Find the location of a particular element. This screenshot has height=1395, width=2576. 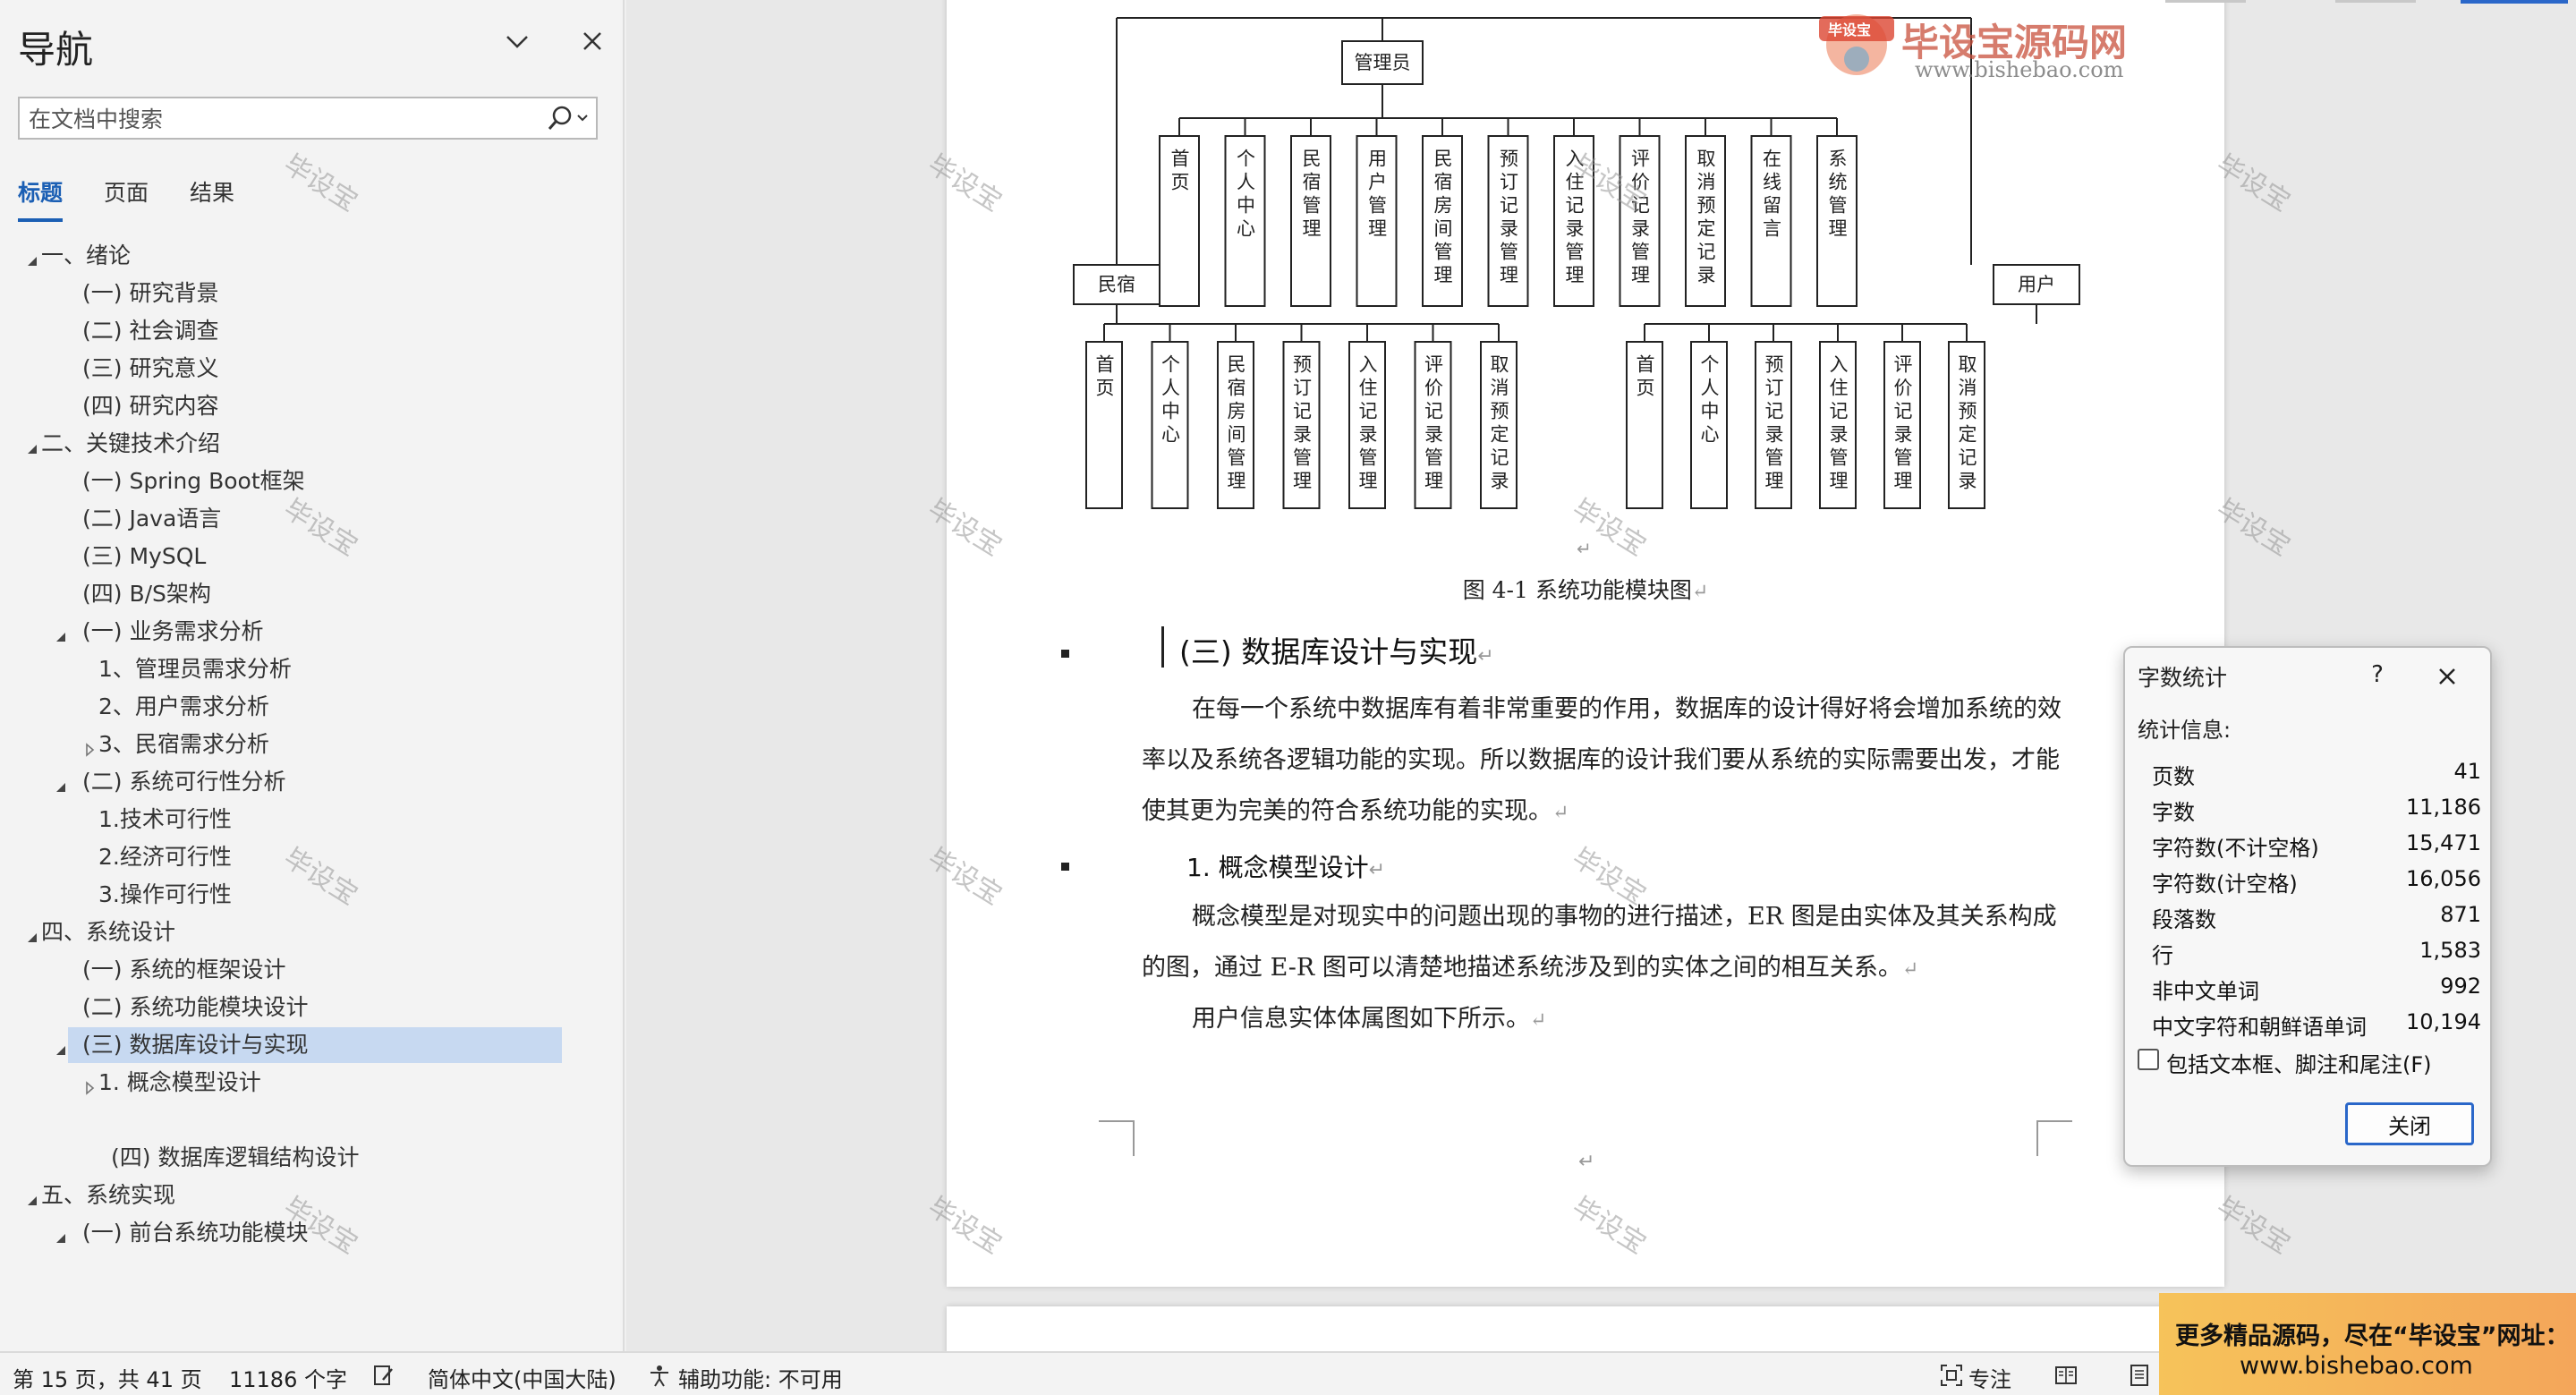

tree-item: (一) Spring Boot框架 is located at coordinates (311, 481).